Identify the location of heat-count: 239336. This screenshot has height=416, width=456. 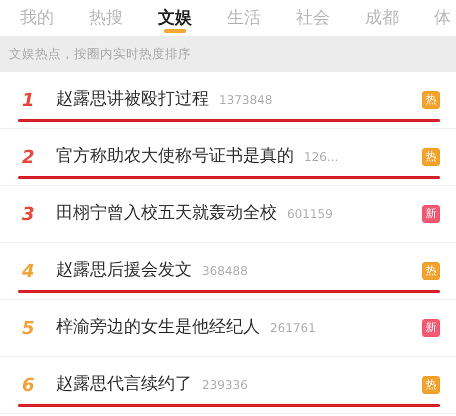
(225, 385).